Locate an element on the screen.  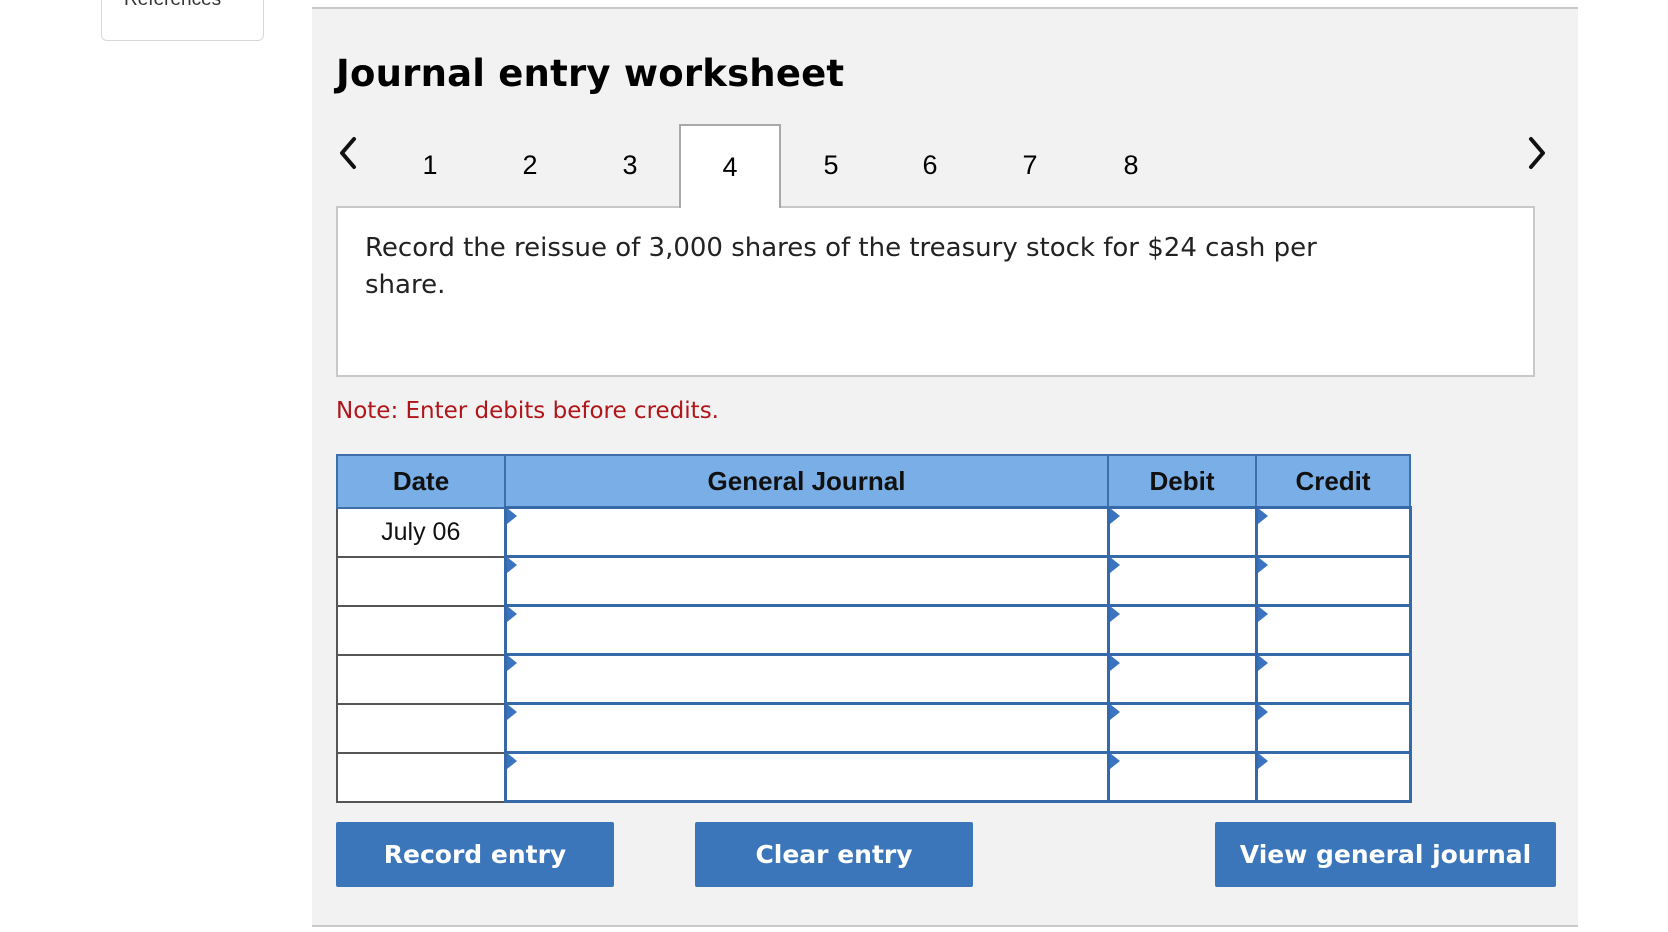
header-credit: Credit is located at coordinates (1333, 481).